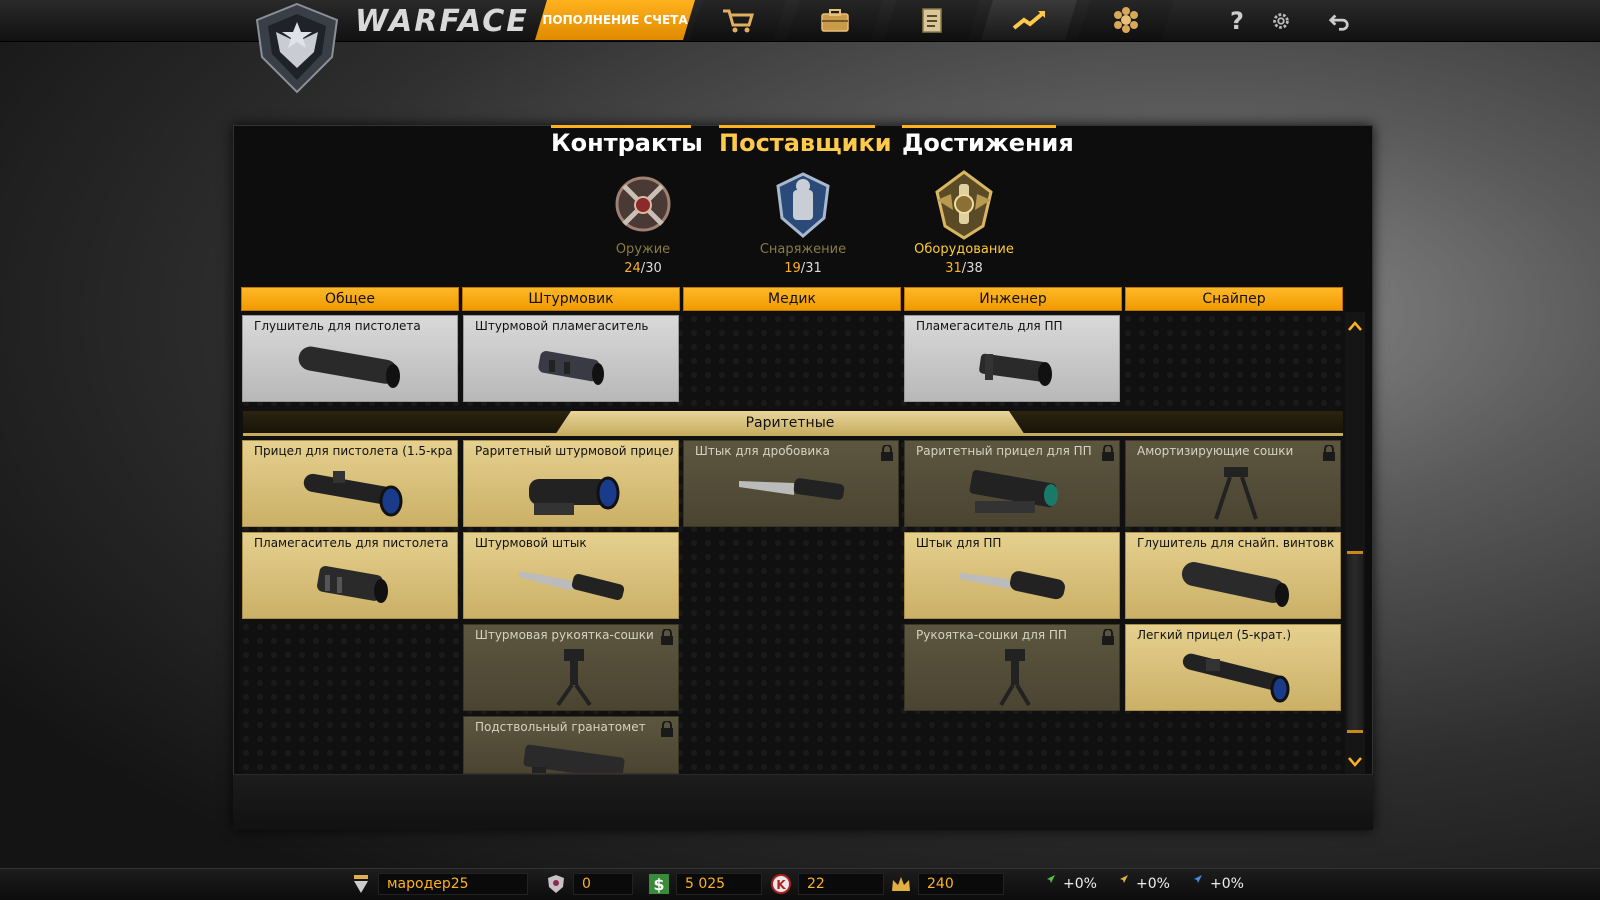 Image resolution: width=1600 pixels, height=900 pixels. I want to click on settings-button, so click(1281, 21).